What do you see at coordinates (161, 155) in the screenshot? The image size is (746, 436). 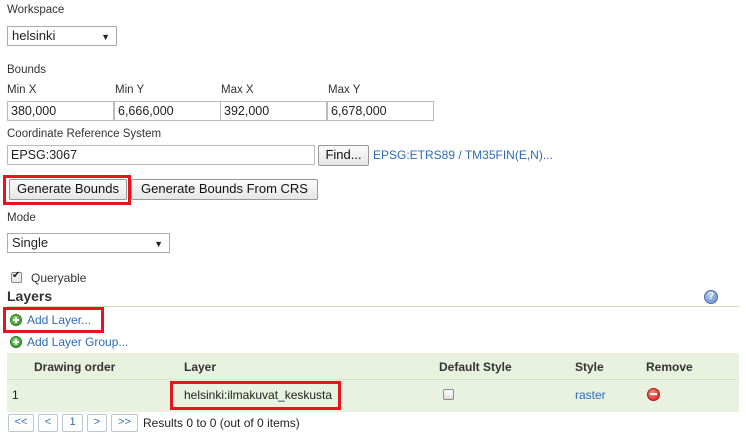 I see `crs-input: EPSG:3067` at bounding box center [161, 155].